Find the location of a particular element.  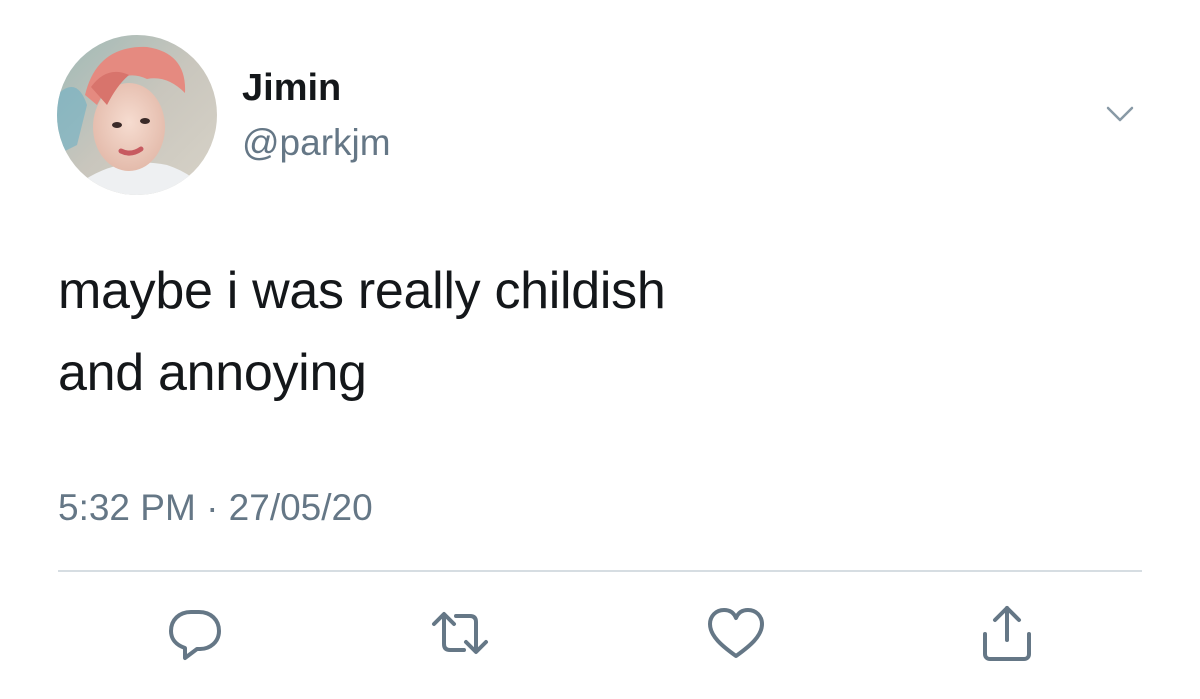

display-name: Jimin is located at coordinates (291, 88).